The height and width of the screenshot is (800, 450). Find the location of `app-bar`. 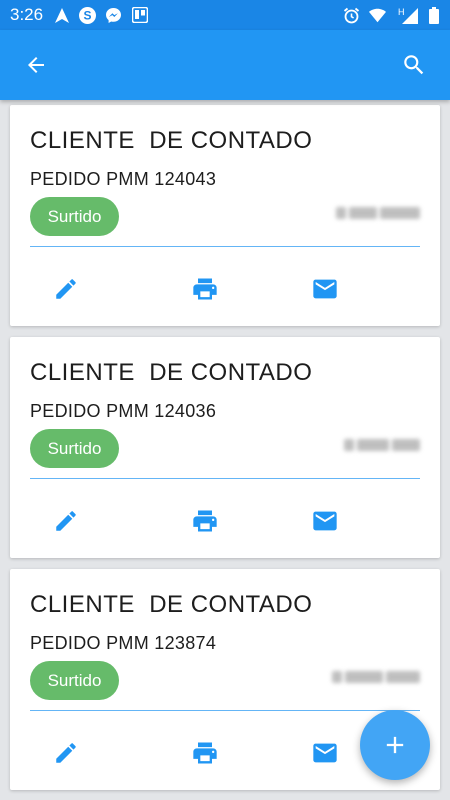

app-bar is located at coordinates (225, 65).